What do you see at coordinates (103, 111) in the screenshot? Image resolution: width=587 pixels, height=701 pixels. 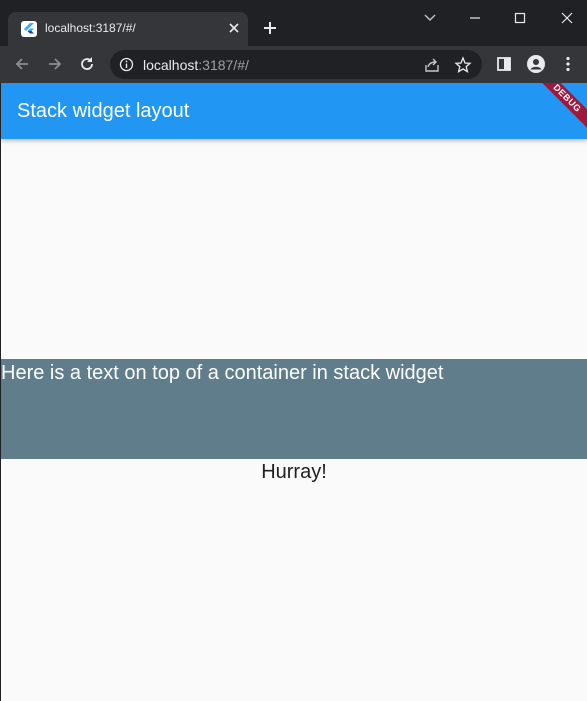 I see `app-bar-title: Stack widget layout` at bounding box center [103, 111].